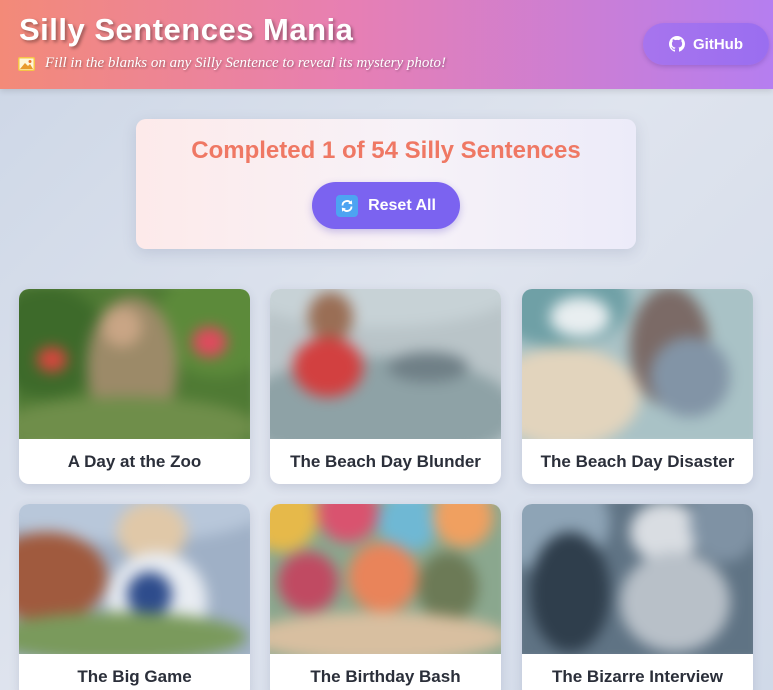 This screenshot has width=773, height=690. Describe the element at coordinates (134, 676) in the screenshot. I see `card-title: The Big Game` at that location.